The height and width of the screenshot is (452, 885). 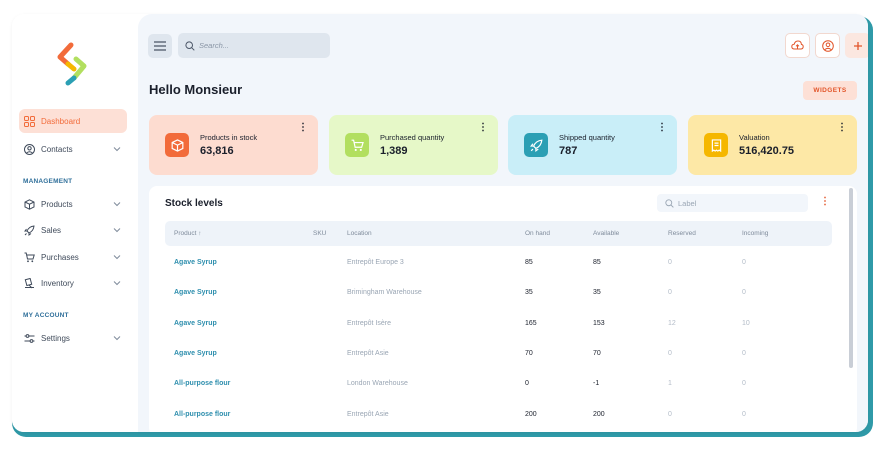 I want to click on cell-on-hand: 0, so click(x=527, y=383).